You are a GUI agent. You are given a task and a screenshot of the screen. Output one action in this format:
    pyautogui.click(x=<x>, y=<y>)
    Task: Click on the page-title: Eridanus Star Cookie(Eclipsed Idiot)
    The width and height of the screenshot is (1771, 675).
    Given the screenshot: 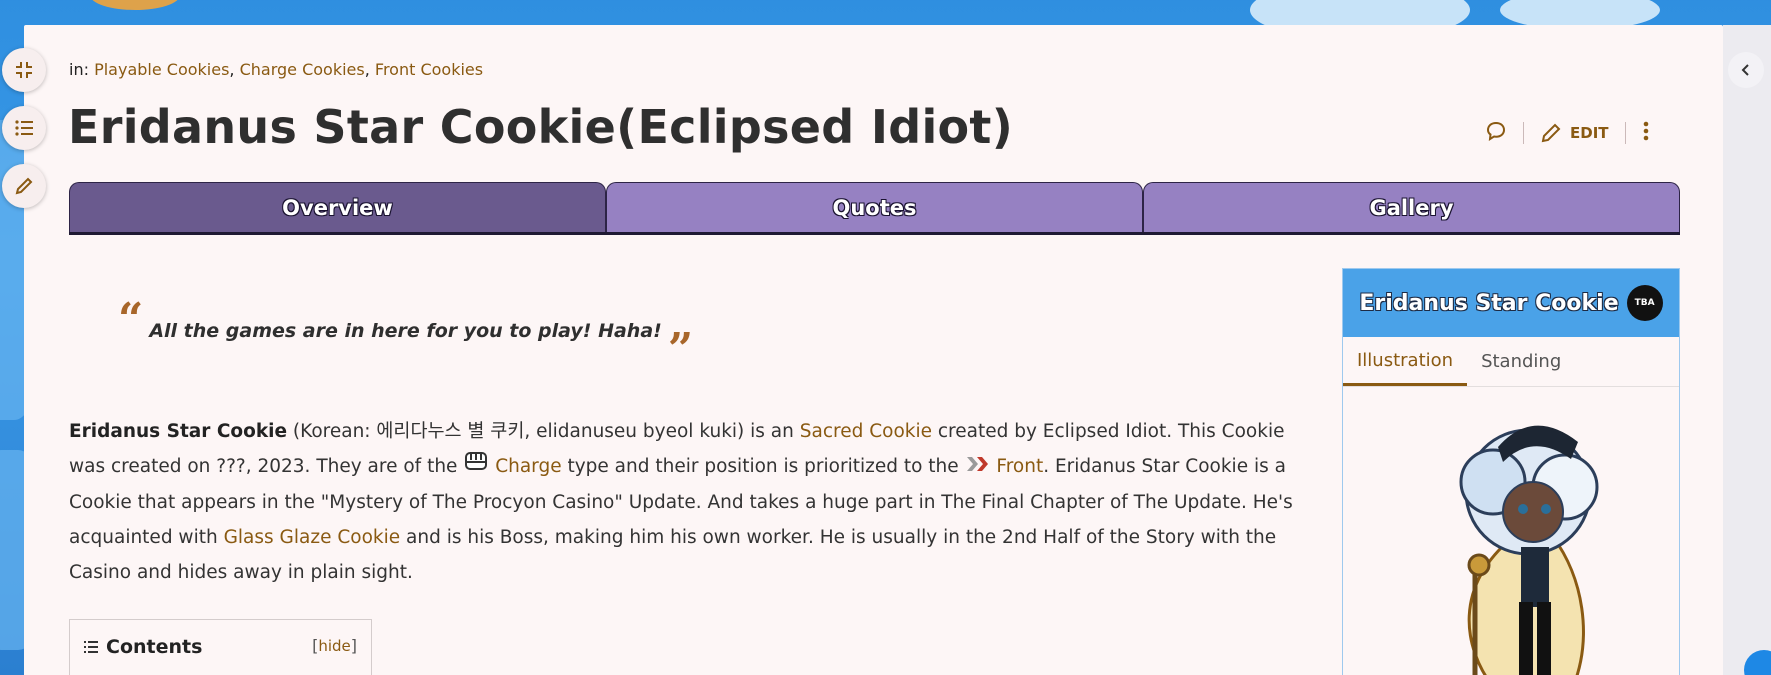 What is the action you would take?
    pyautogui.click(x=541, y=127)
    